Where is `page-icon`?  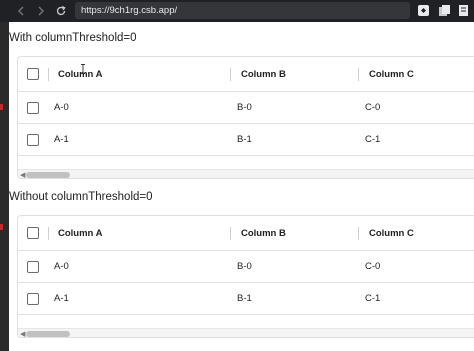 page-icon is located at coordinates (463, 10).